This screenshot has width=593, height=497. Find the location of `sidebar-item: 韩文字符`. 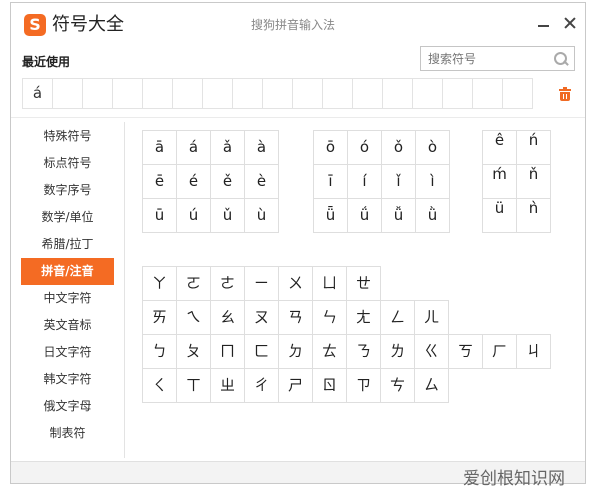

sidebar-item: 韩文字符 is located at coordinates (67, 379).